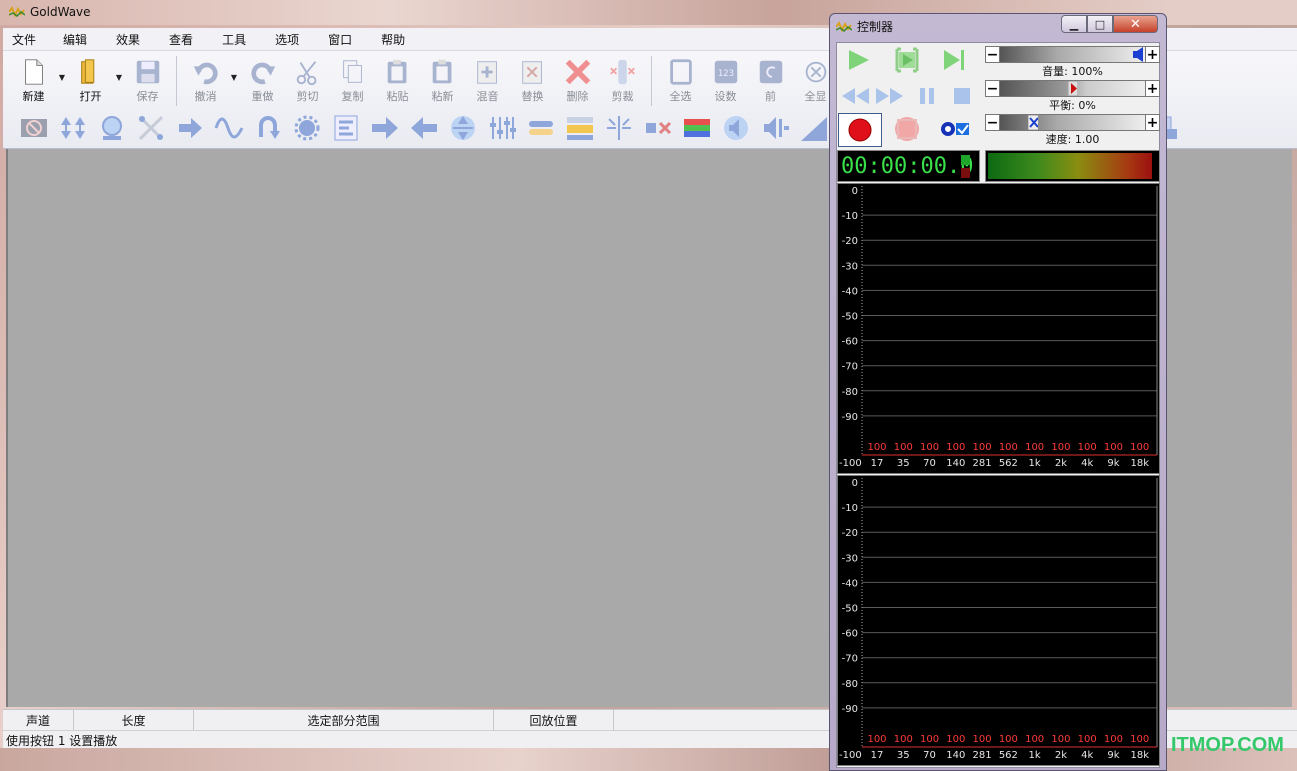 Image resolution: width=1297 pixels, height=771 pixels. I want to click on controller-title-bar: 控制器, so click(864, 26).